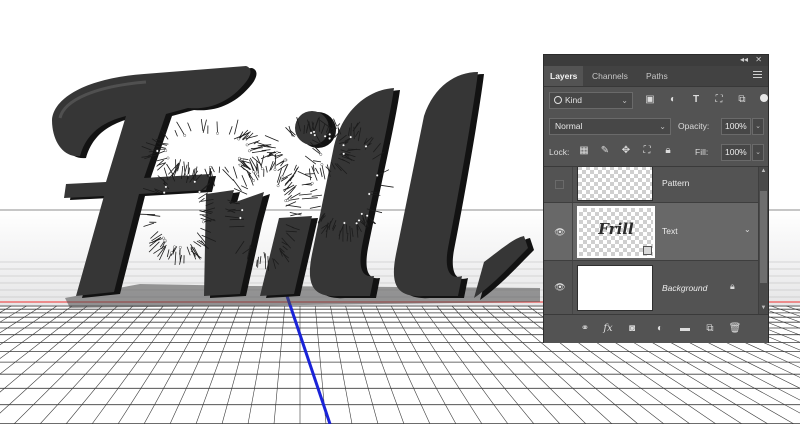 The width and height of the screenshot is (800, 424). I want to click on trash-icon: 🗑︎, so click(735, 329).